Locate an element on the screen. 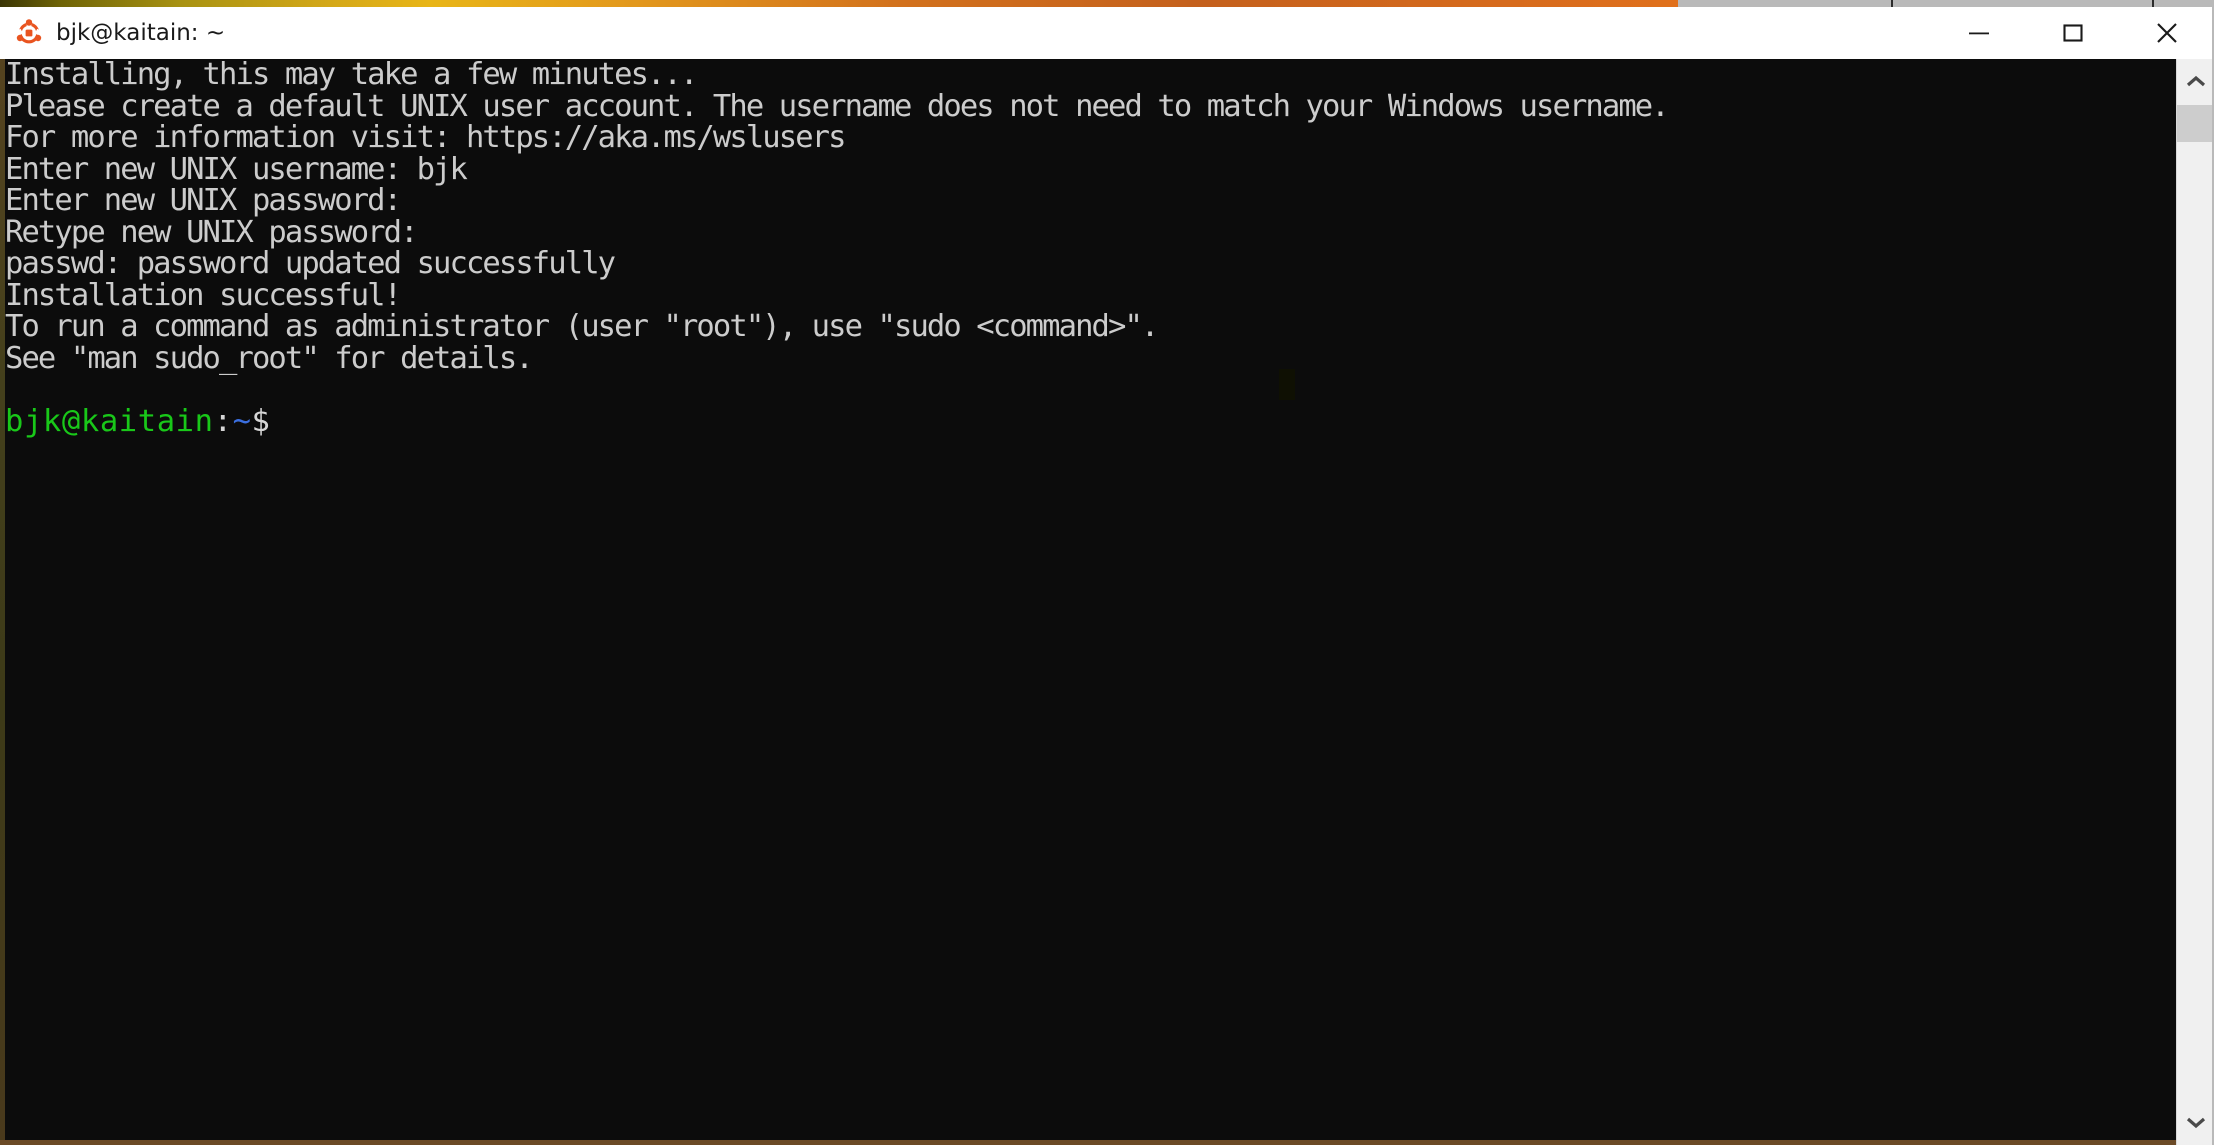 Image resolution: width=2214 pixels, height=1145 pixels. scrollbar-up-button is located at coordinates (2195, 82).